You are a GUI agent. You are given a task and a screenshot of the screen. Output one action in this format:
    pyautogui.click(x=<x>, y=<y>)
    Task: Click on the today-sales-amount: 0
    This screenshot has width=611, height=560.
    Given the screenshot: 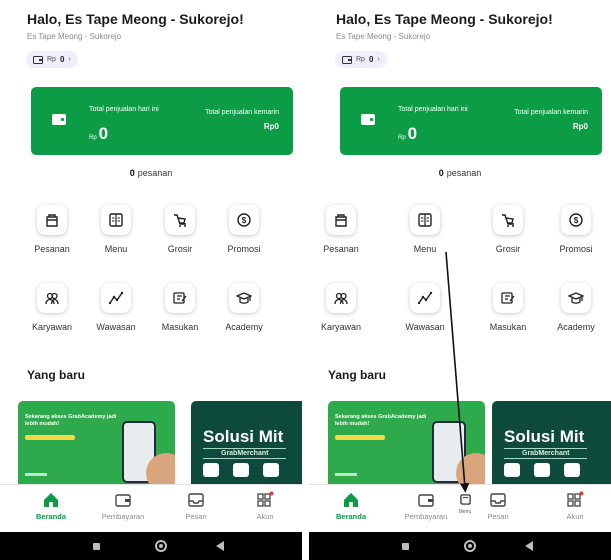 What is the action you would take?
    pyautogui.click(x=103, y=133)
    